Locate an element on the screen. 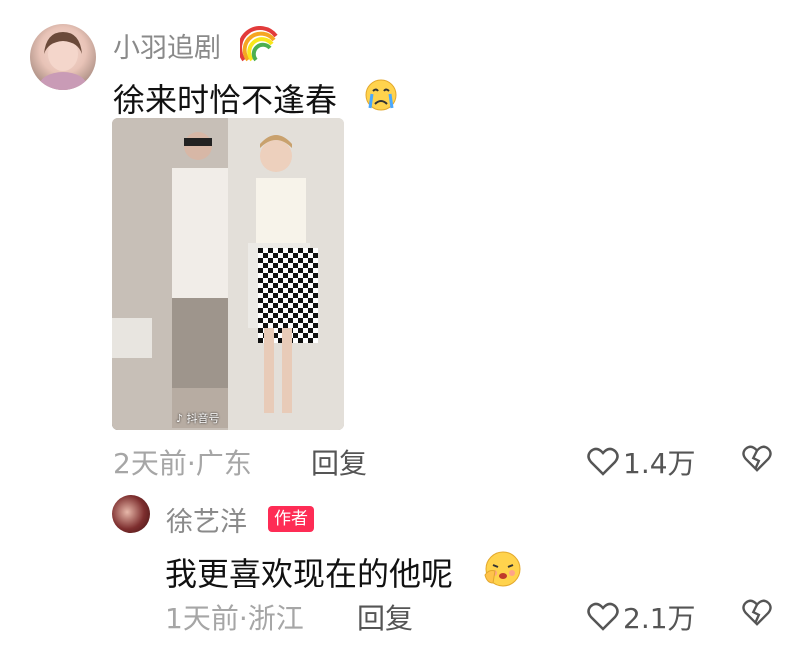 This screenshot has height=651, width=800. comment-username: 小羽追剧 is located at coordinates (167, 45).